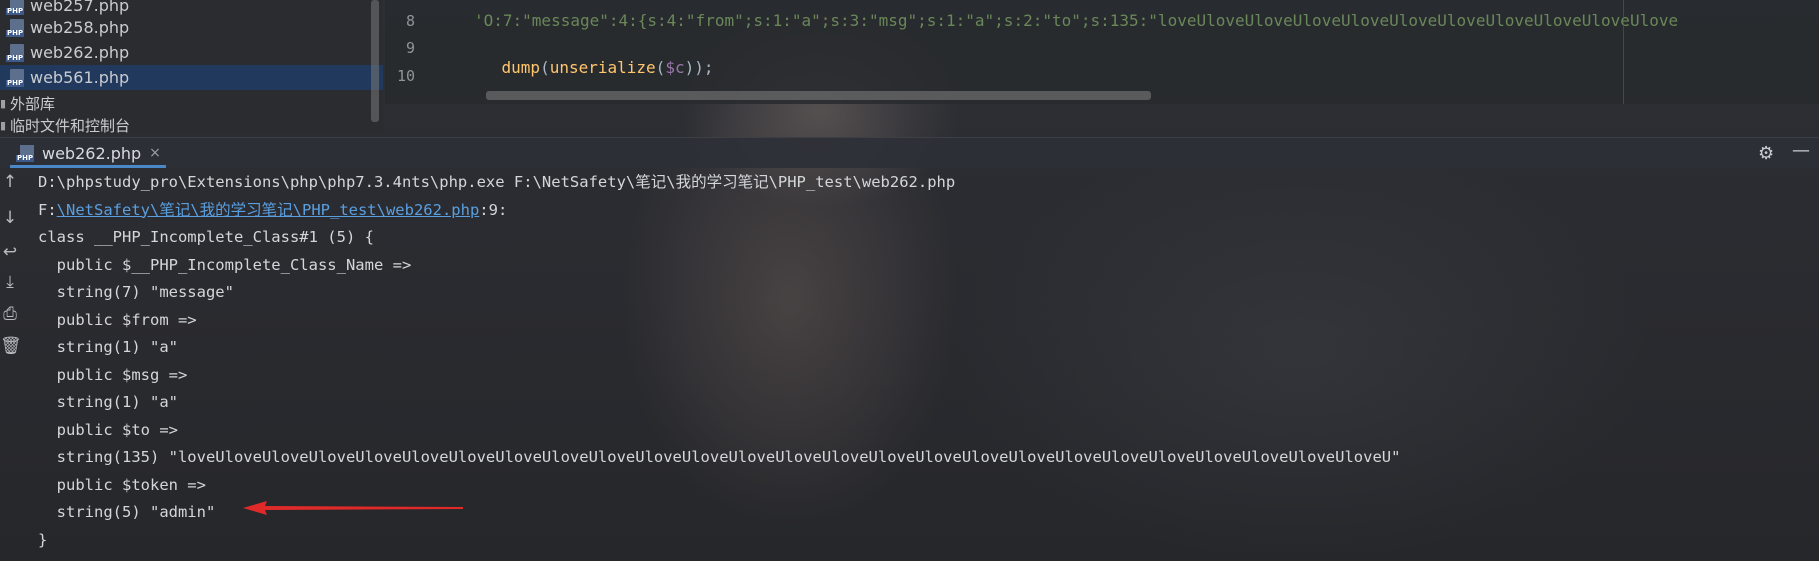 This screenshot has width=1819, height=561. I want to click on console-line: public $from =>, so click(117, 319).